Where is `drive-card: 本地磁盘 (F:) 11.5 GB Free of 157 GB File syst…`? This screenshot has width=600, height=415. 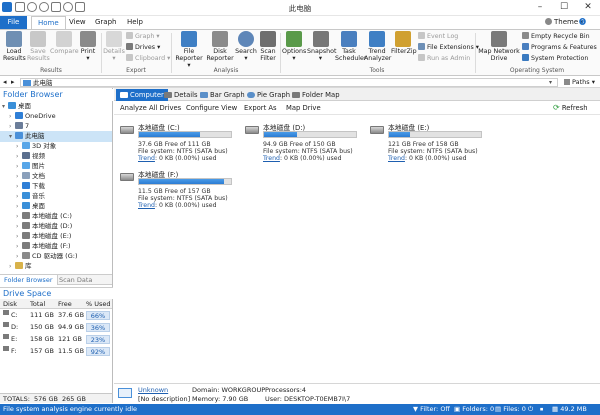
drive-card: 本地磁盘 (F:) 11.5 GB Free of 157 GB File syst… is located at coordinates (180, 189).